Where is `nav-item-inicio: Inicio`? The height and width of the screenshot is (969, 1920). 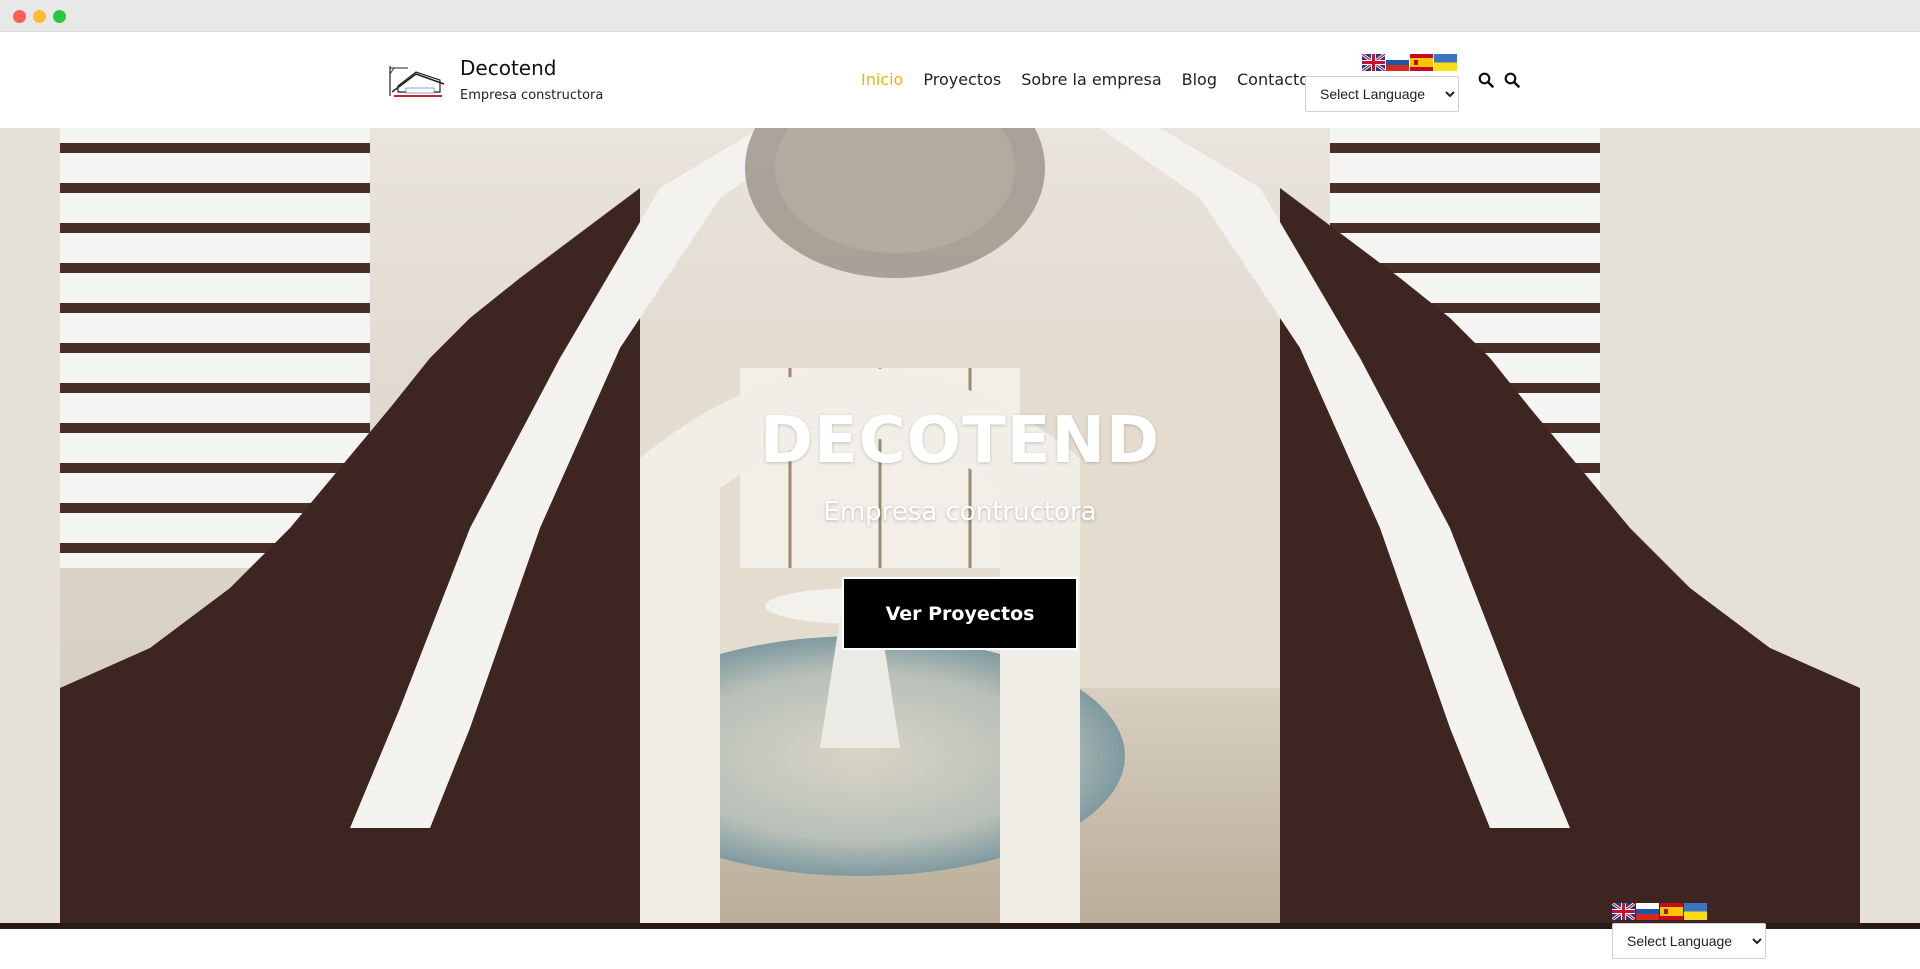
nav-item-inicio: Inicio is located at coordinates (882, 79).